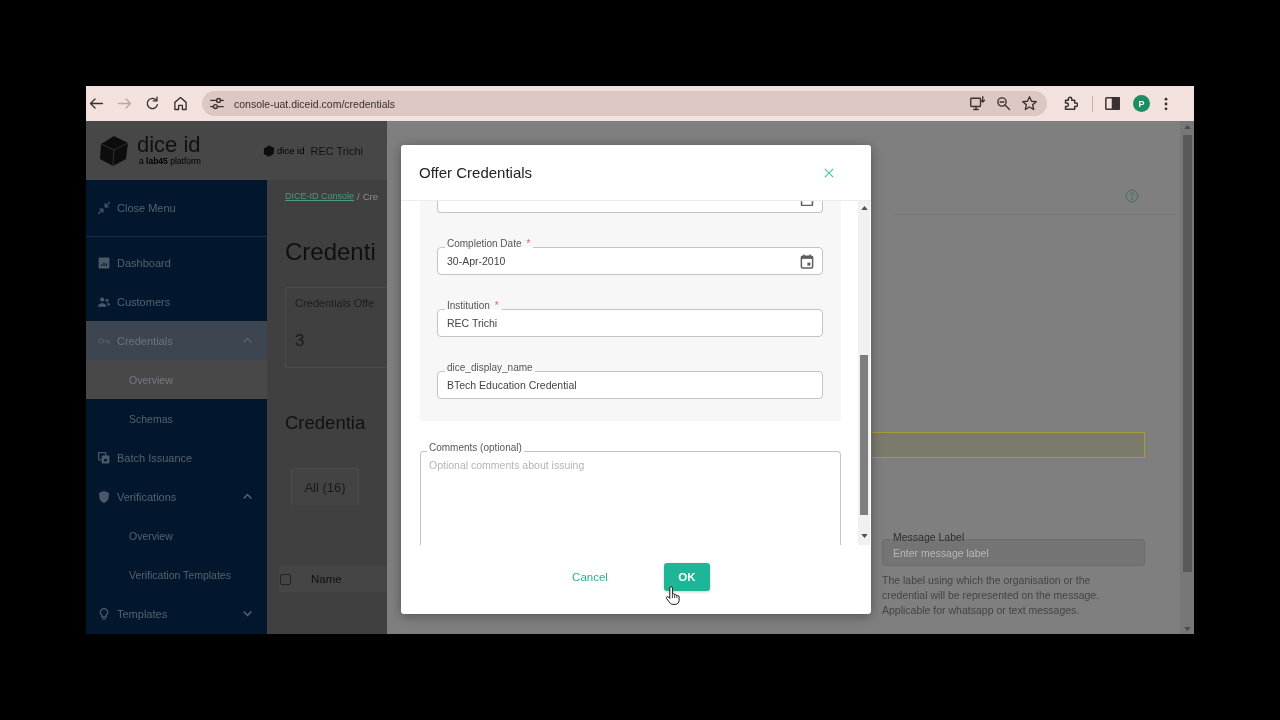 The image size is (1280, 720). I want to click on chart-icon, so click(104, 262).